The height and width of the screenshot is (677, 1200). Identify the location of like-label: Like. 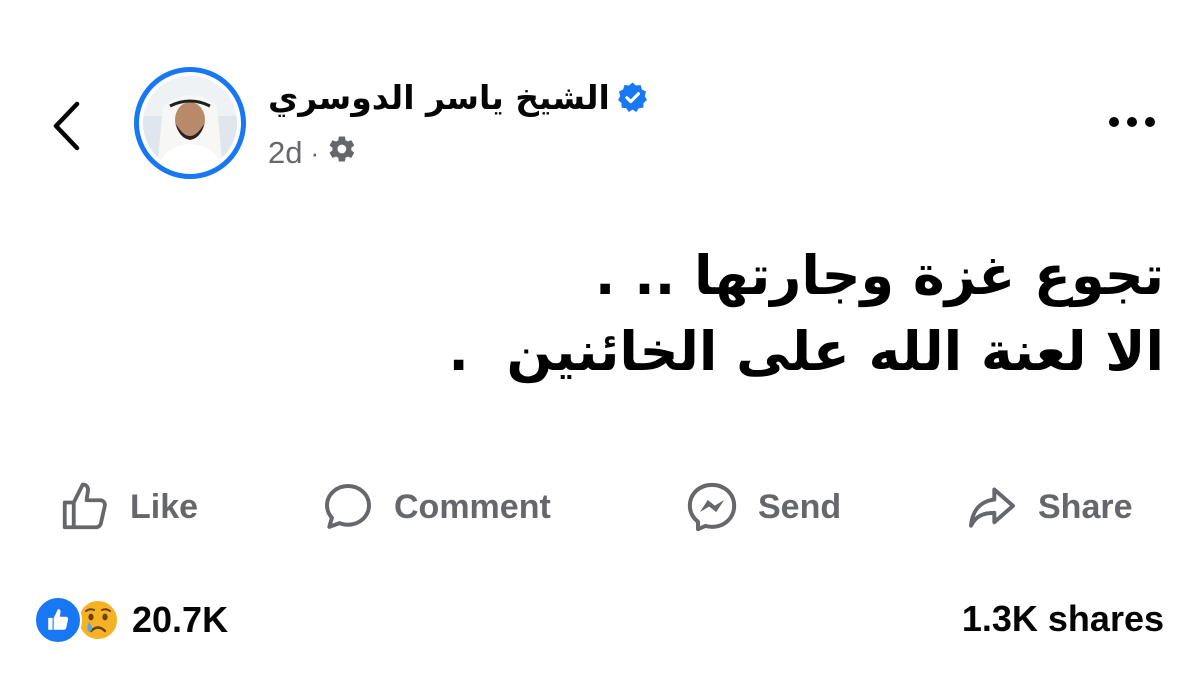
(164, 506).